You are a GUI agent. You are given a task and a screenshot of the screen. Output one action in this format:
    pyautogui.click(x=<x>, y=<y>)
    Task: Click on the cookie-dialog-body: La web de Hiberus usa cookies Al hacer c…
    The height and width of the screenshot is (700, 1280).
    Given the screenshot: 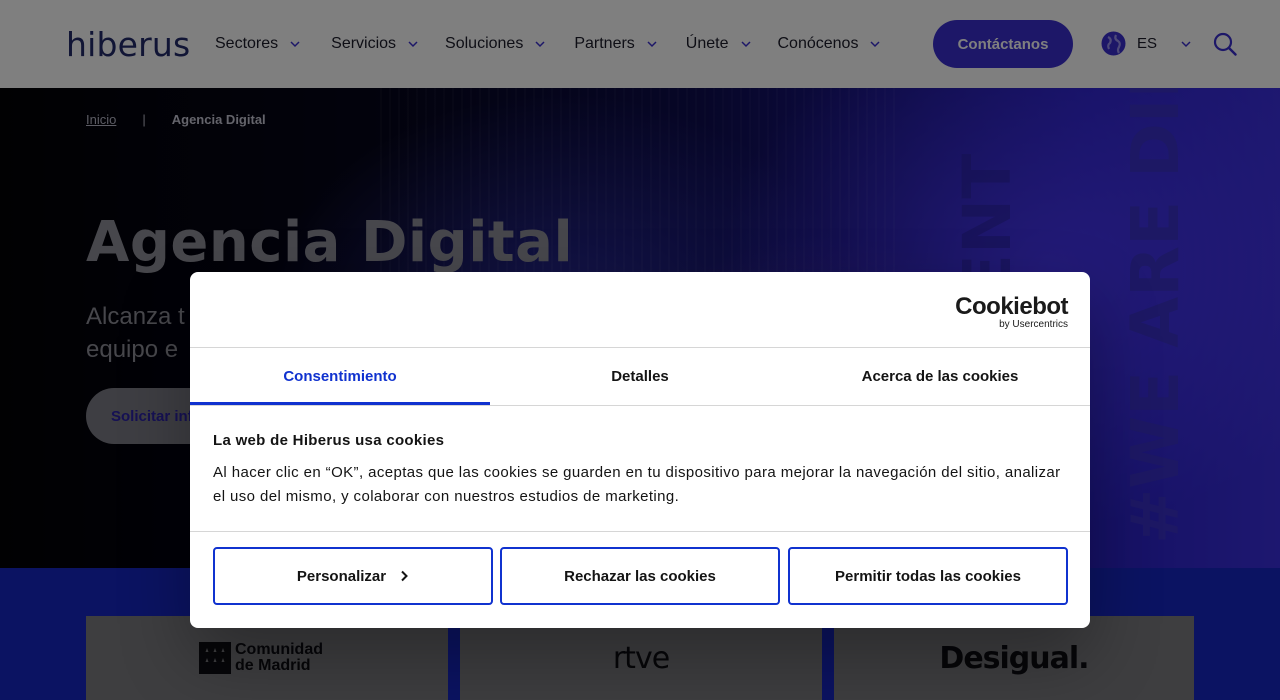 What is the action you would take?
    pyautogui.click(x=638, y=470)
    